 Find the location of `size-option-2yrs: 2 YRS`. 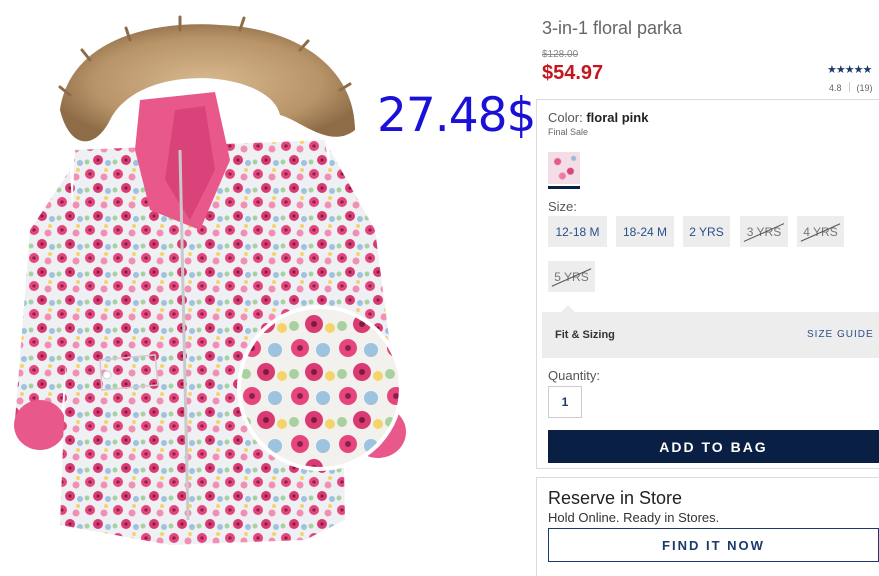

size-option-2yrs: 2 YRS is located at coordinates (706, 231).